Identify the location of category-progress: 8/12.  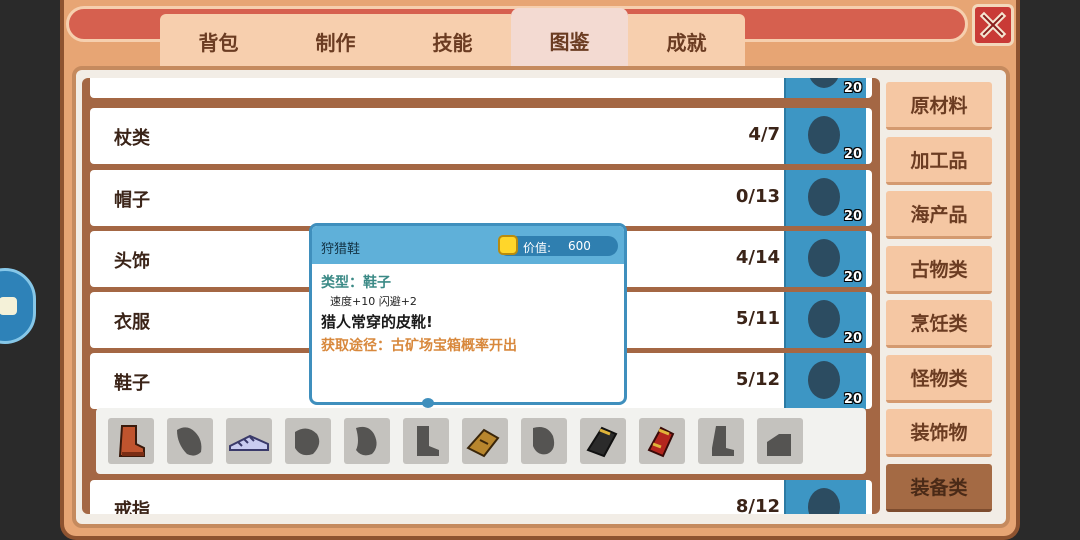
(757, 505).